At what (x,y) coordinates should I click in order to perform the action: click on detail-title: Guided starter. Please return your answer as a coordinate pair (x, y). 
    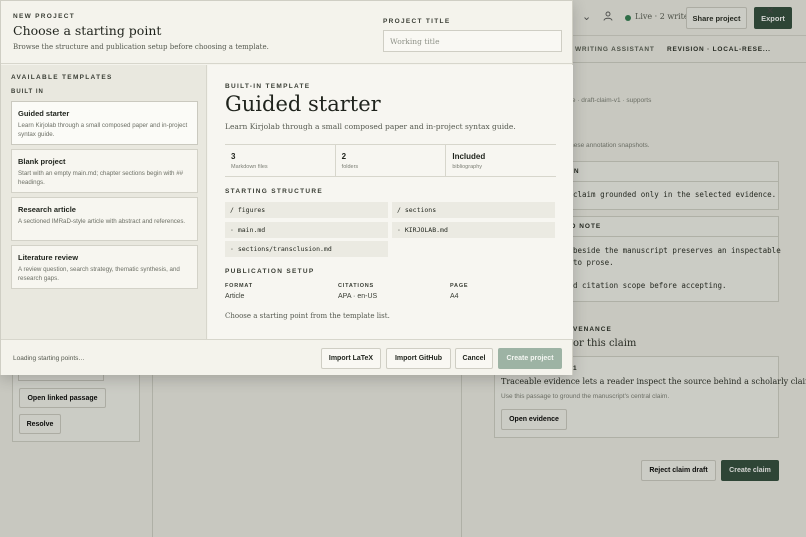
    Looking at the image, I should click on (303, 104).